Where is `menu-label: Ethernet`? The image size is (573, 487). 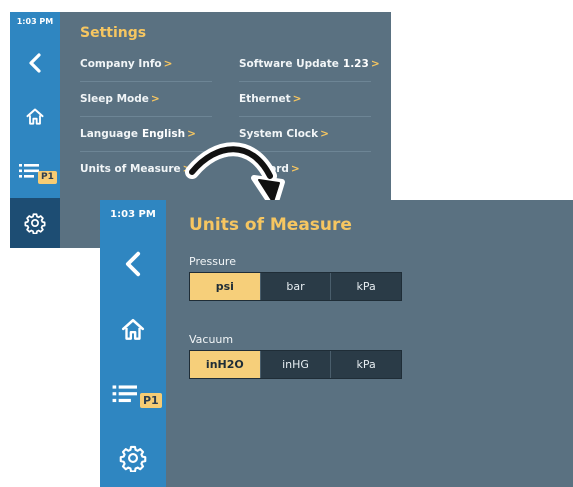
menu-label: Ethernet is located at coordinates (265, 99).